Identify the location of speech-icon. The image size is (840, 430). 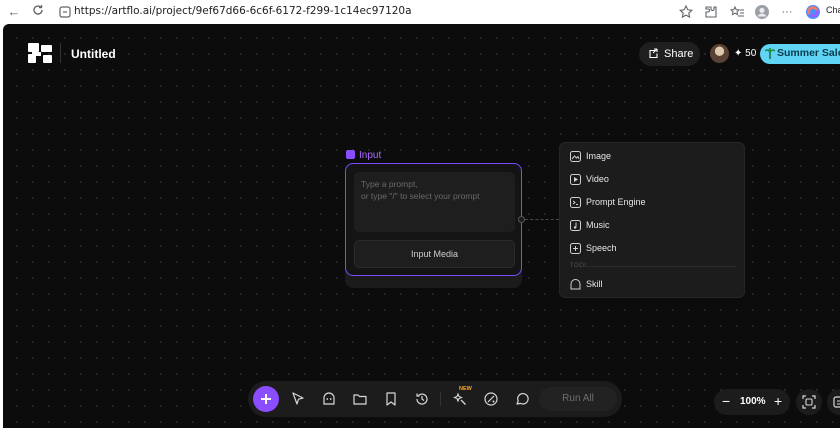
(575, 248).